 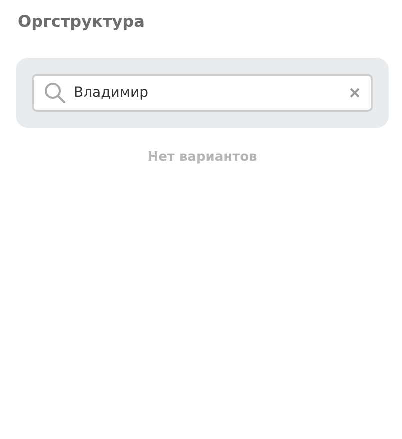 I want to click on search-field: Владимир, so click(x=202, y=93).